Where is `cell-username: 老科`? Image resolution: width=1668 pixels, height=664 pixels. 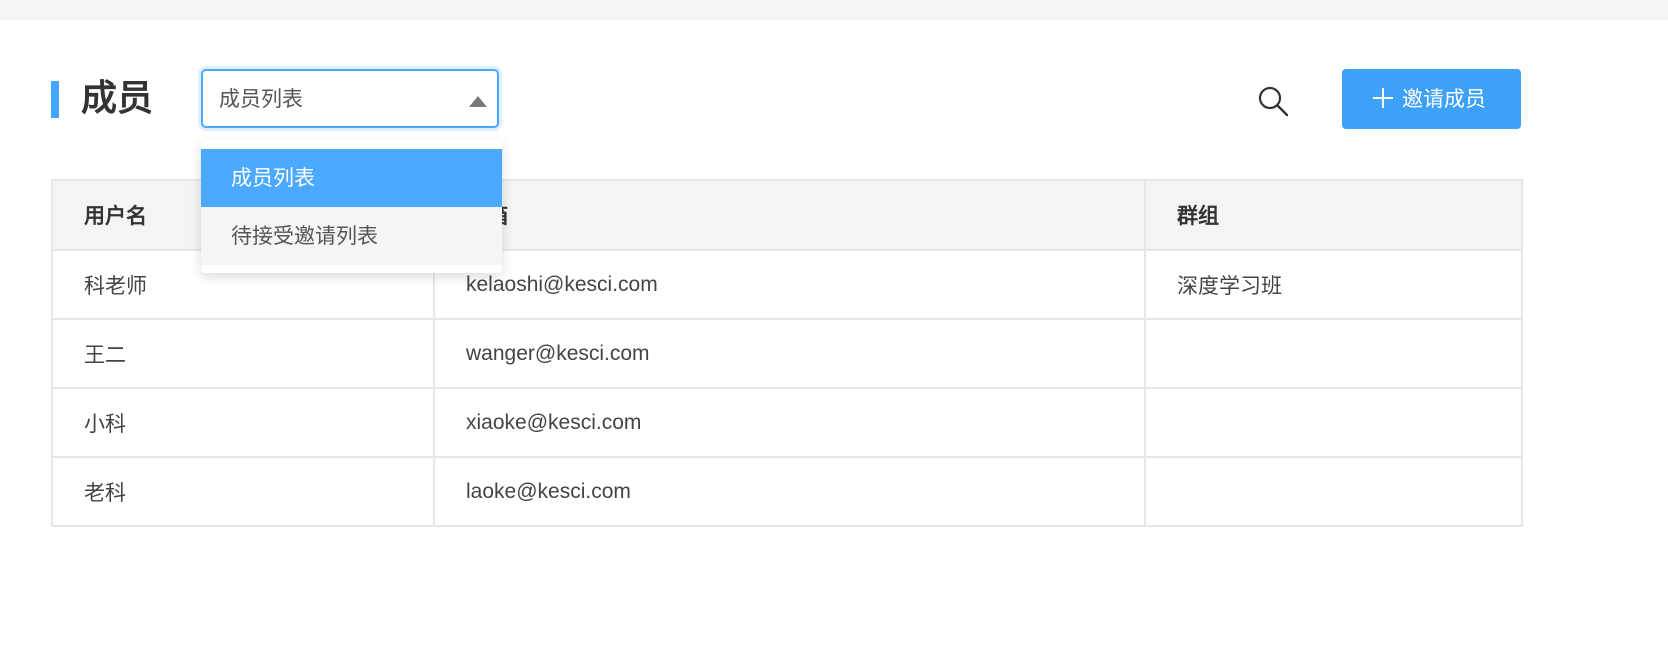 cell-username: 老科 is located at coordinates (243, 491).